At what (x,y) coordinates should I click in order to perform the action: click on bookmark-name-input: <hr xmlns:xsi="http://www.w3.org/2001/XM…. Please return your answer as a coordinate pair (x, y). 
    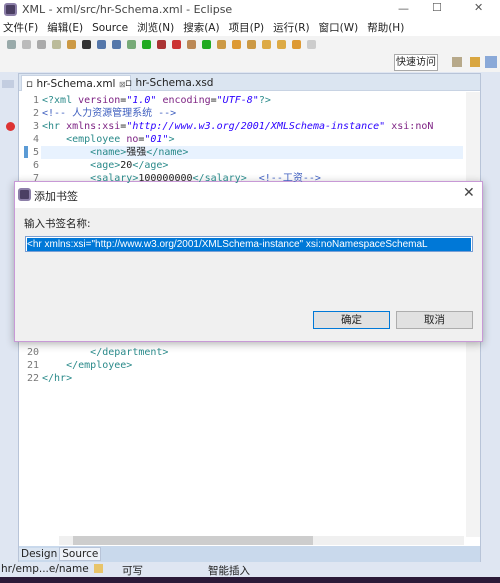
    Looking at the image, I should click on (249, 244).